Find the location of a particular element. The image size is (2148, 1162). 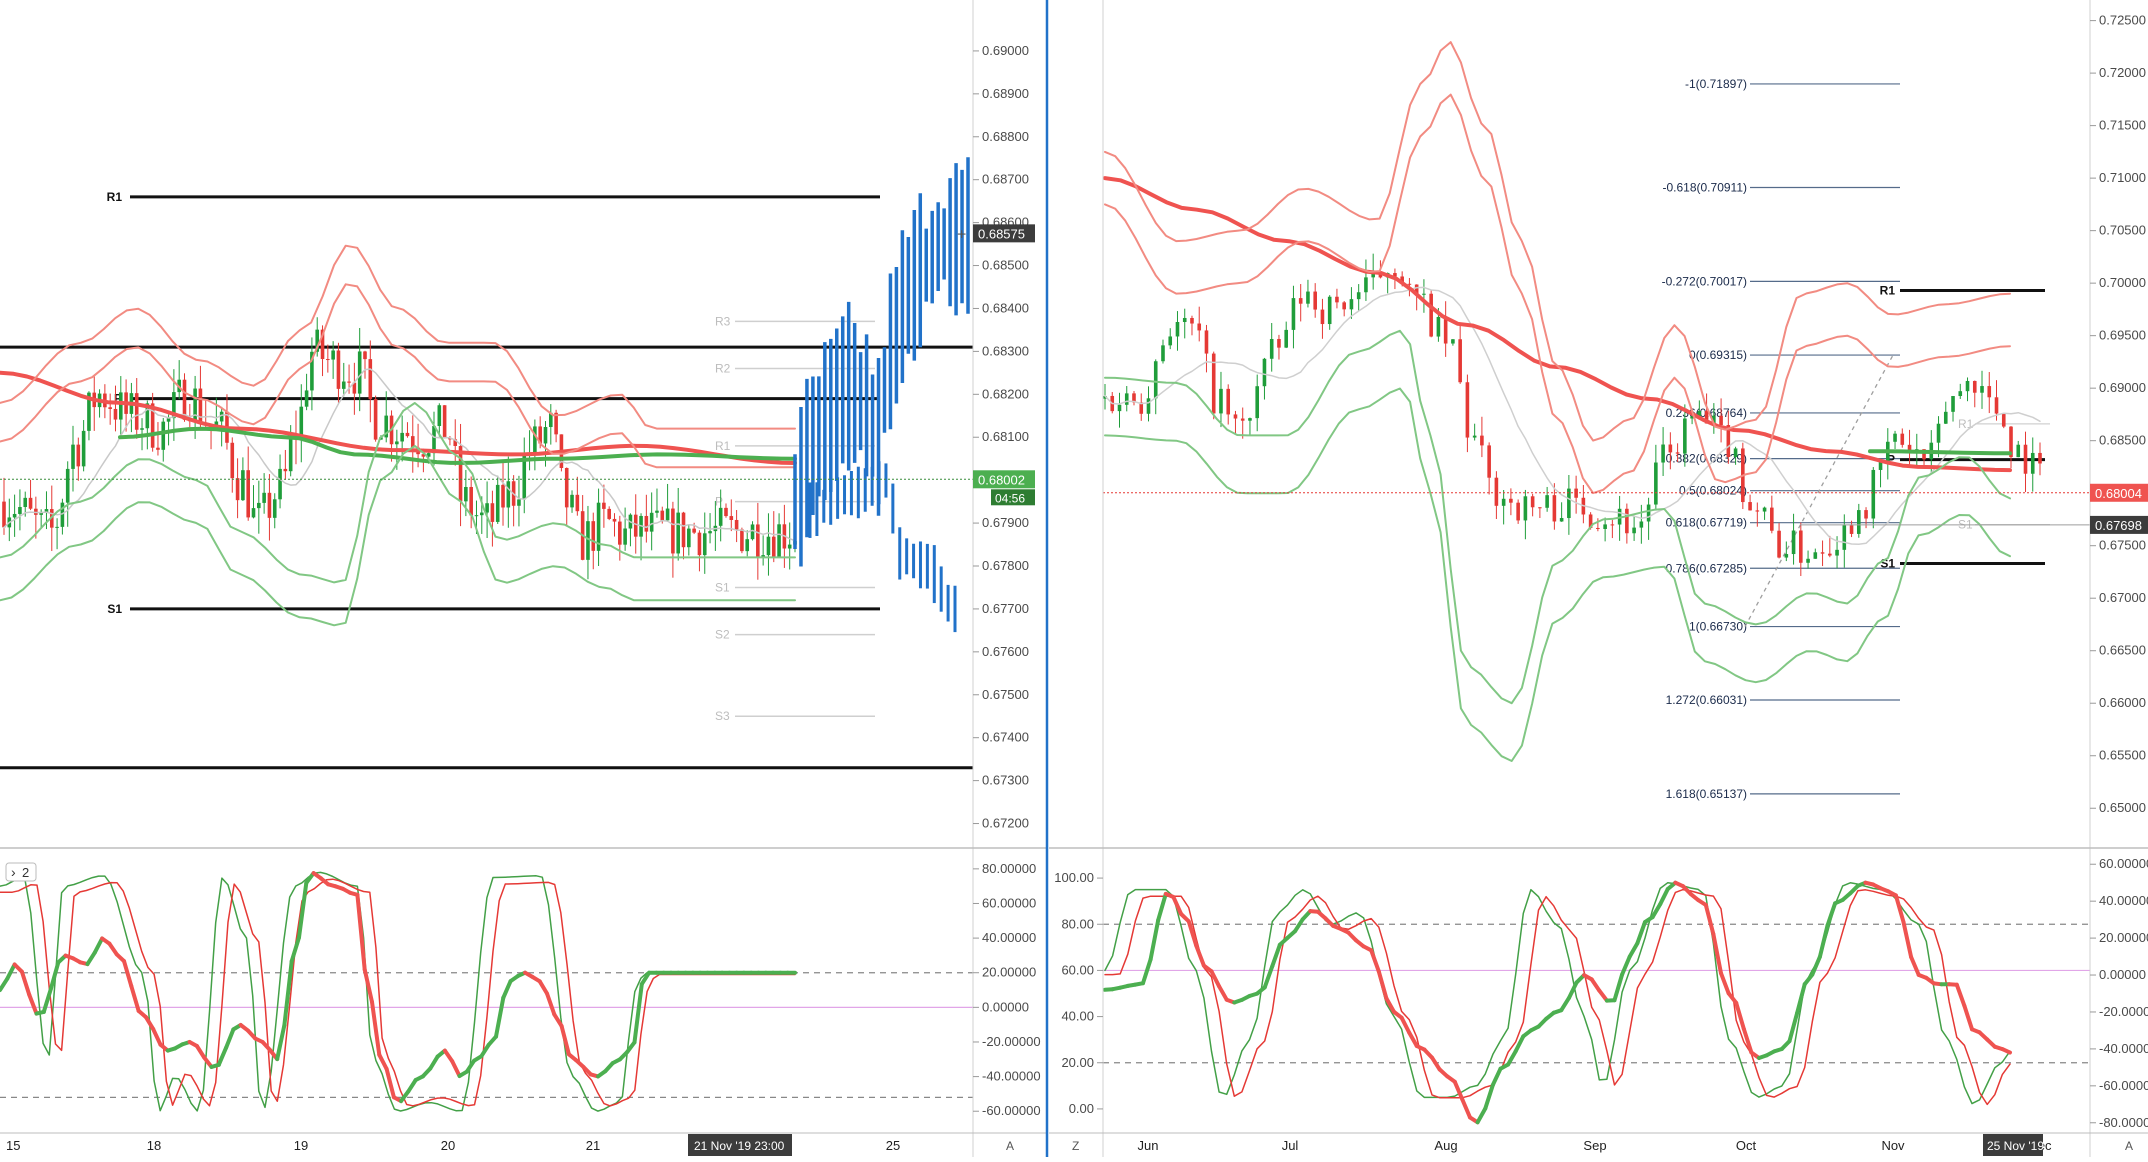

left-oscillator-pane: ›2 is located at coordinates (486, 987).